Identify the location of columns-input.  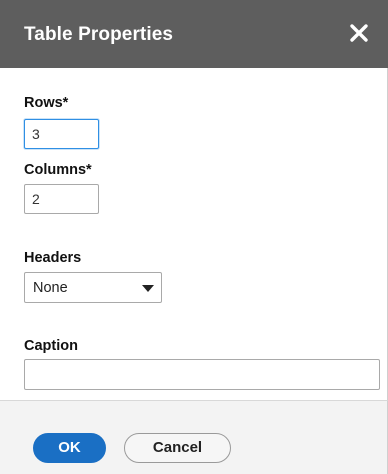
(61, 199).